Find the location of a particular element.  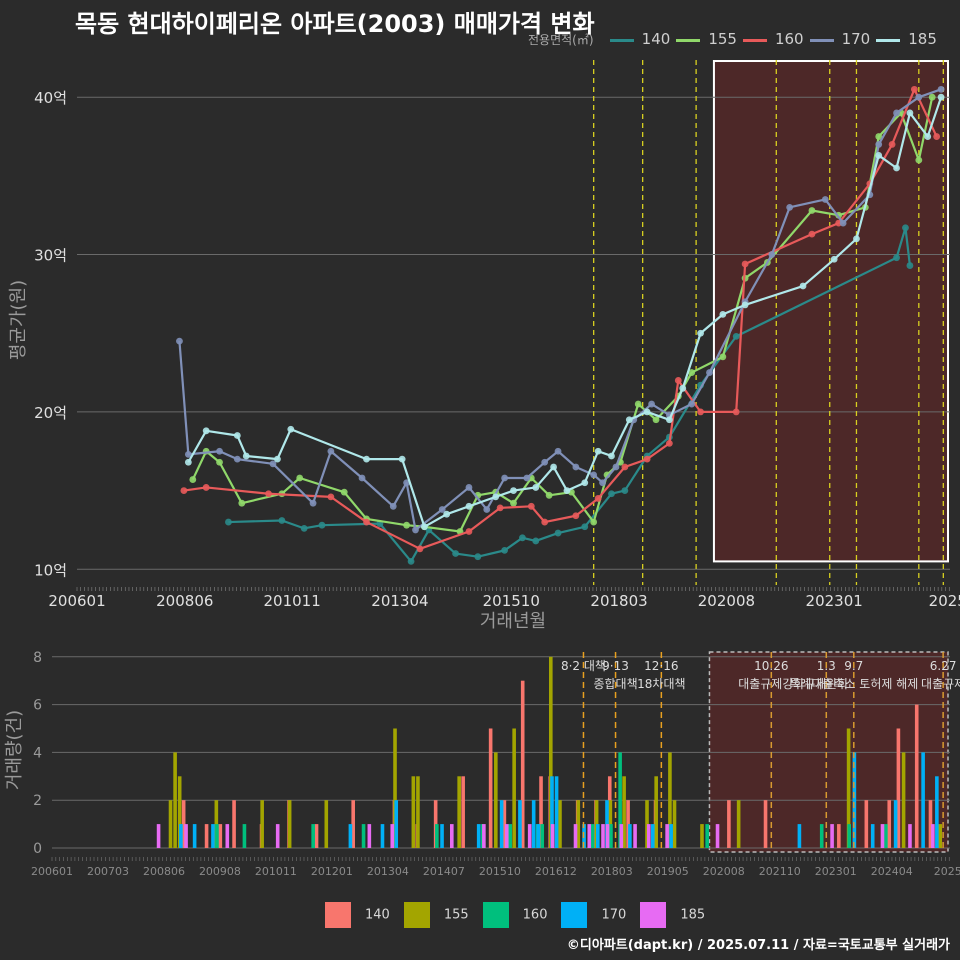

x-tick-label: 200806 is located at coordinates (184, 601).